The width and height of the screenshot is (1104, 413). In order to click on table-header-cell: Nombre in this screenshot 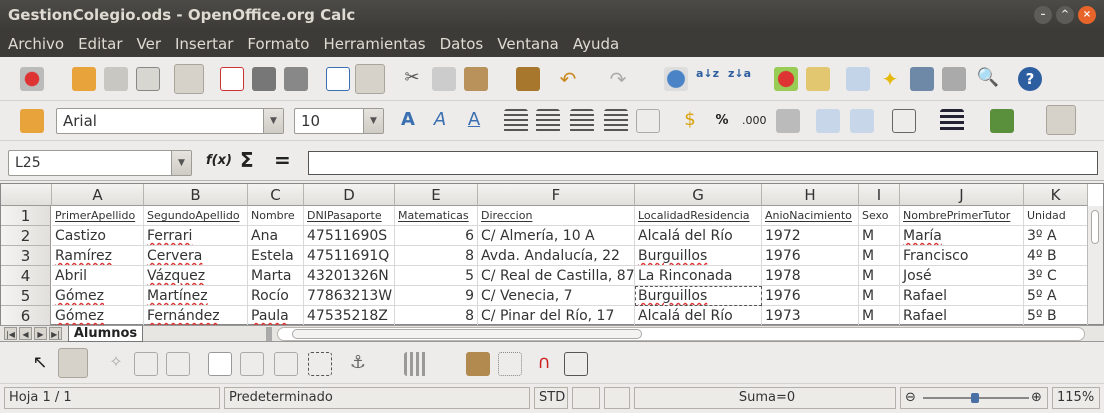, I will do `click(276, 216)`.